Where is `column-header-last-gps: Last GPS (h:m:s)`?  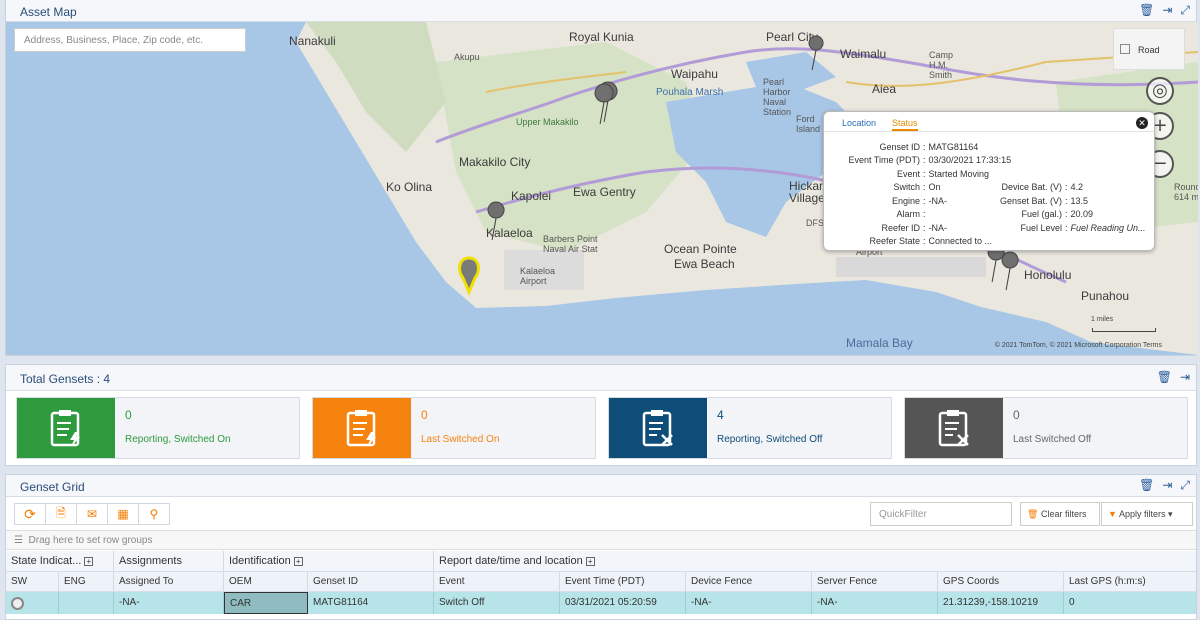
column-header-last-gps: Last GPS (h:m:s) is located at coordinates (1130, 581).